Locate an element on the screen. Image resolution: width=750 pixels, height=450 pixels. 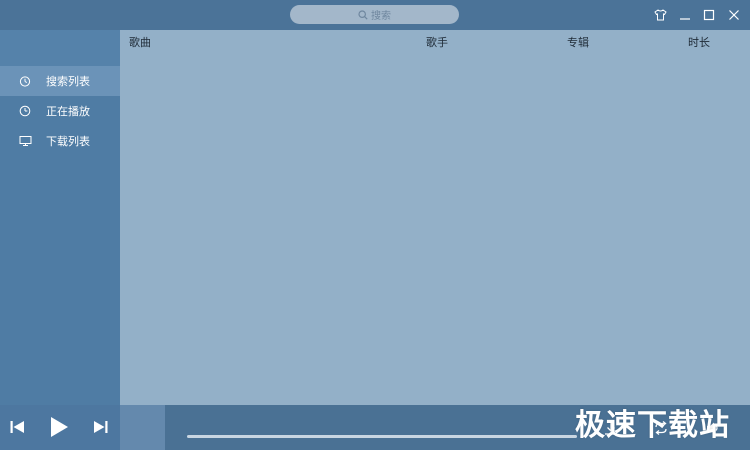
previous-button is located at coordinates (17, 427).